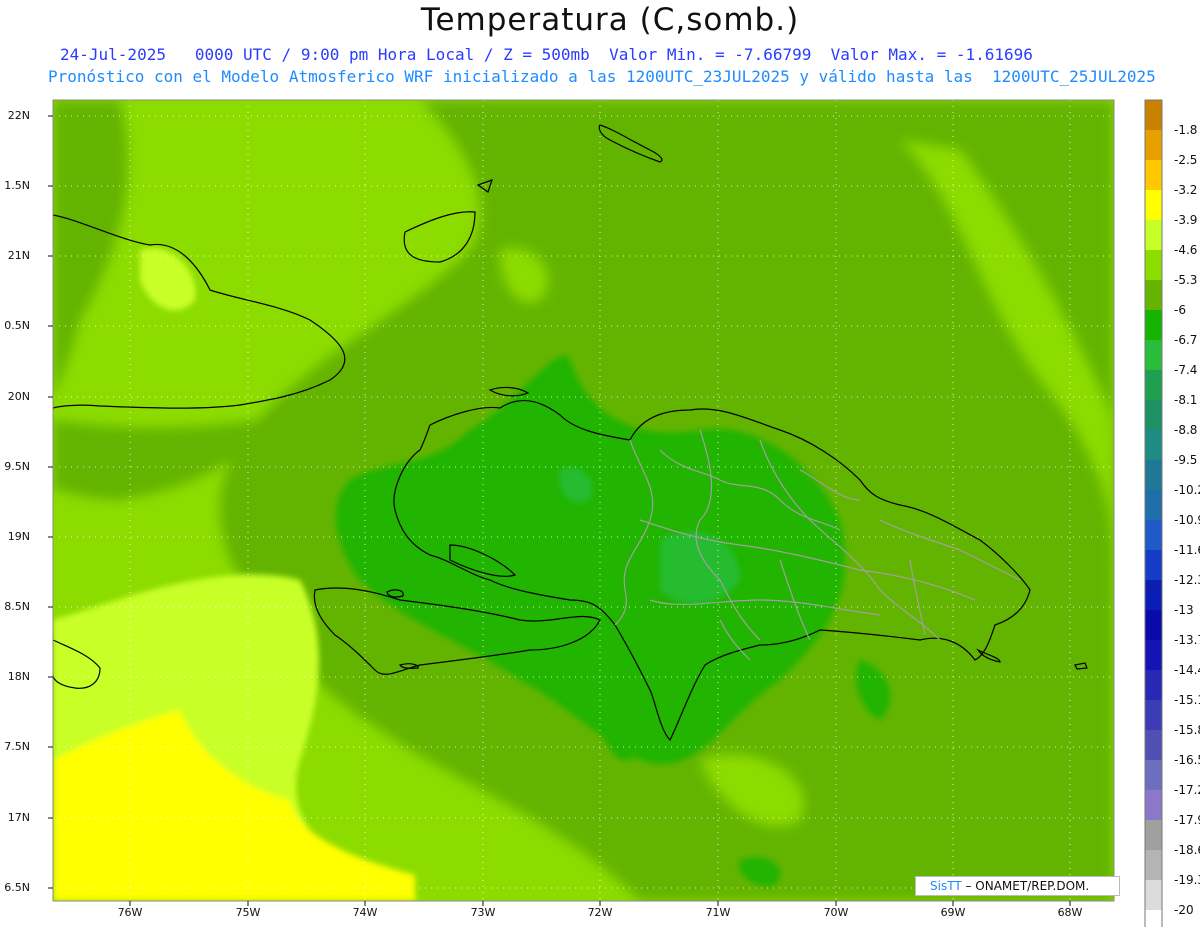 This screenshot has height=927, width=1200. Describe the element at coordinates (1187, 700) in the screenshot. I see `colorbar-label: -15.1` at that location.